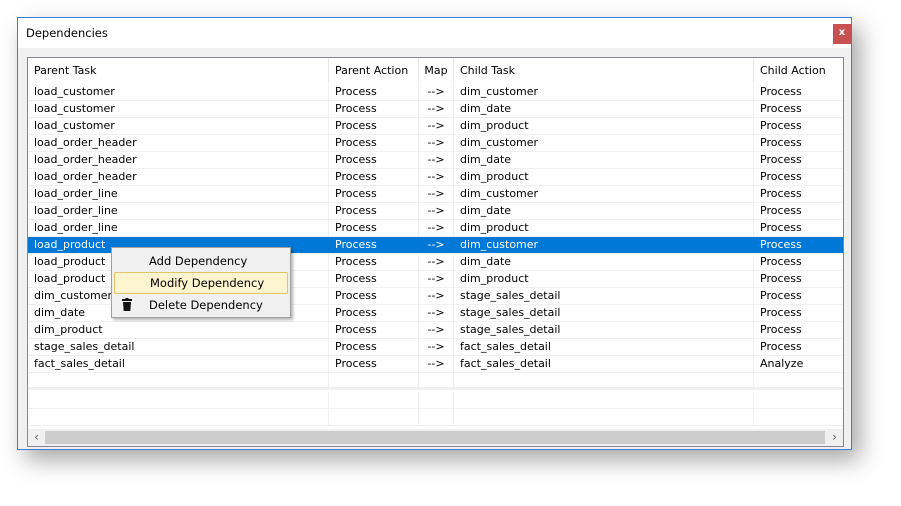  Describe the element at coordinates (201, 261) in the screenshot. I see `menu-item-add-dependency: Add Dependency` at that location.